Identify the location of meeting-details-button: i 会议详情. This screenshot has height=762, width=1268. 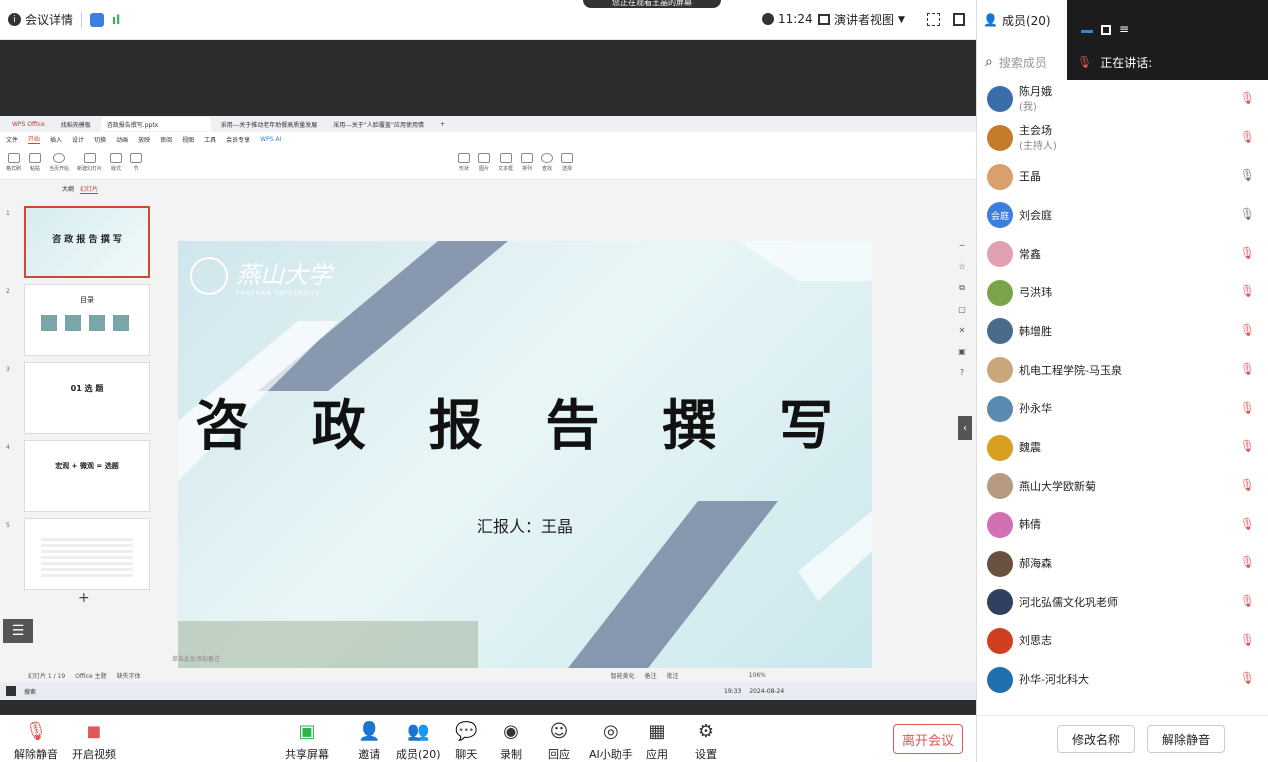
(40, 19).